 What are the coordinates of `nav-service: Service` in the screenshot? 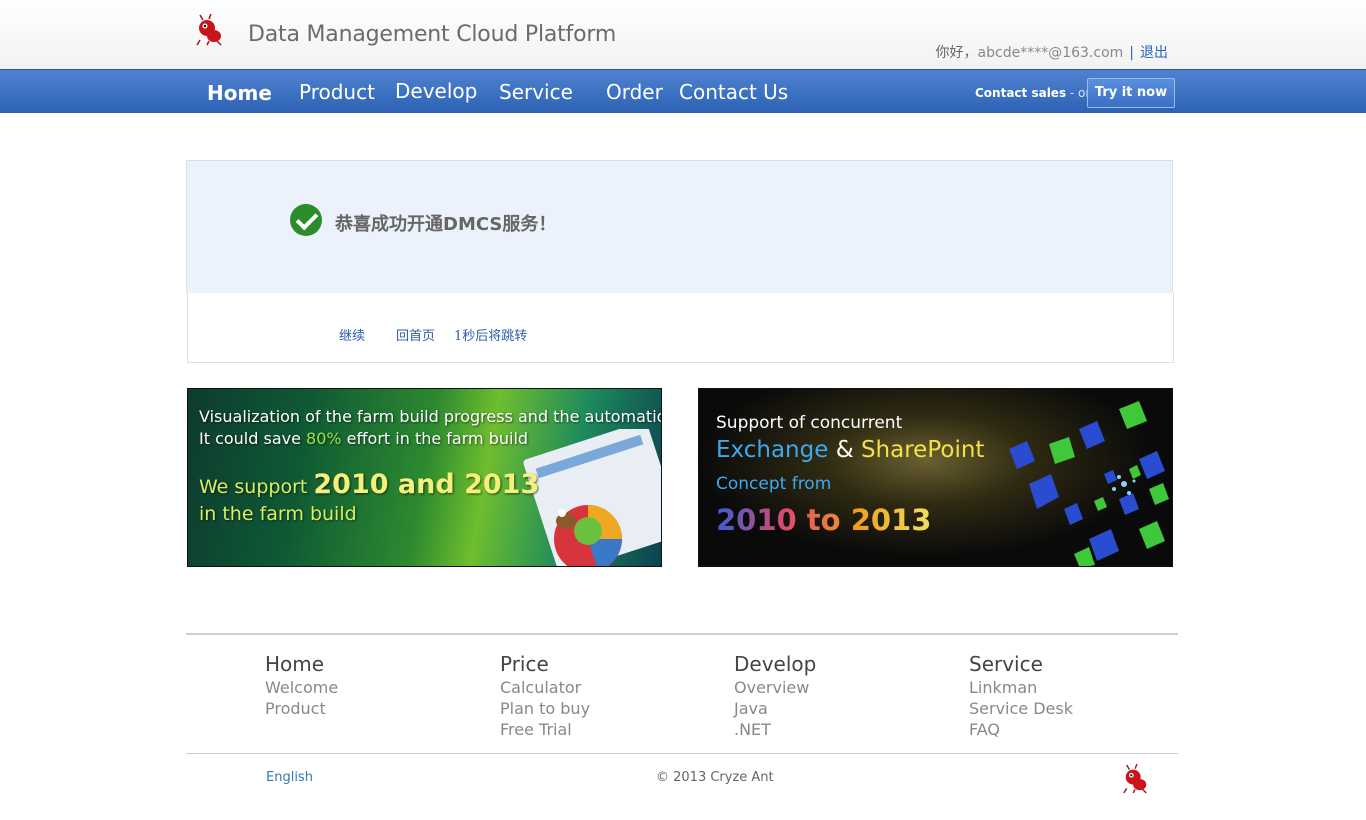 It's located at (536, 92).